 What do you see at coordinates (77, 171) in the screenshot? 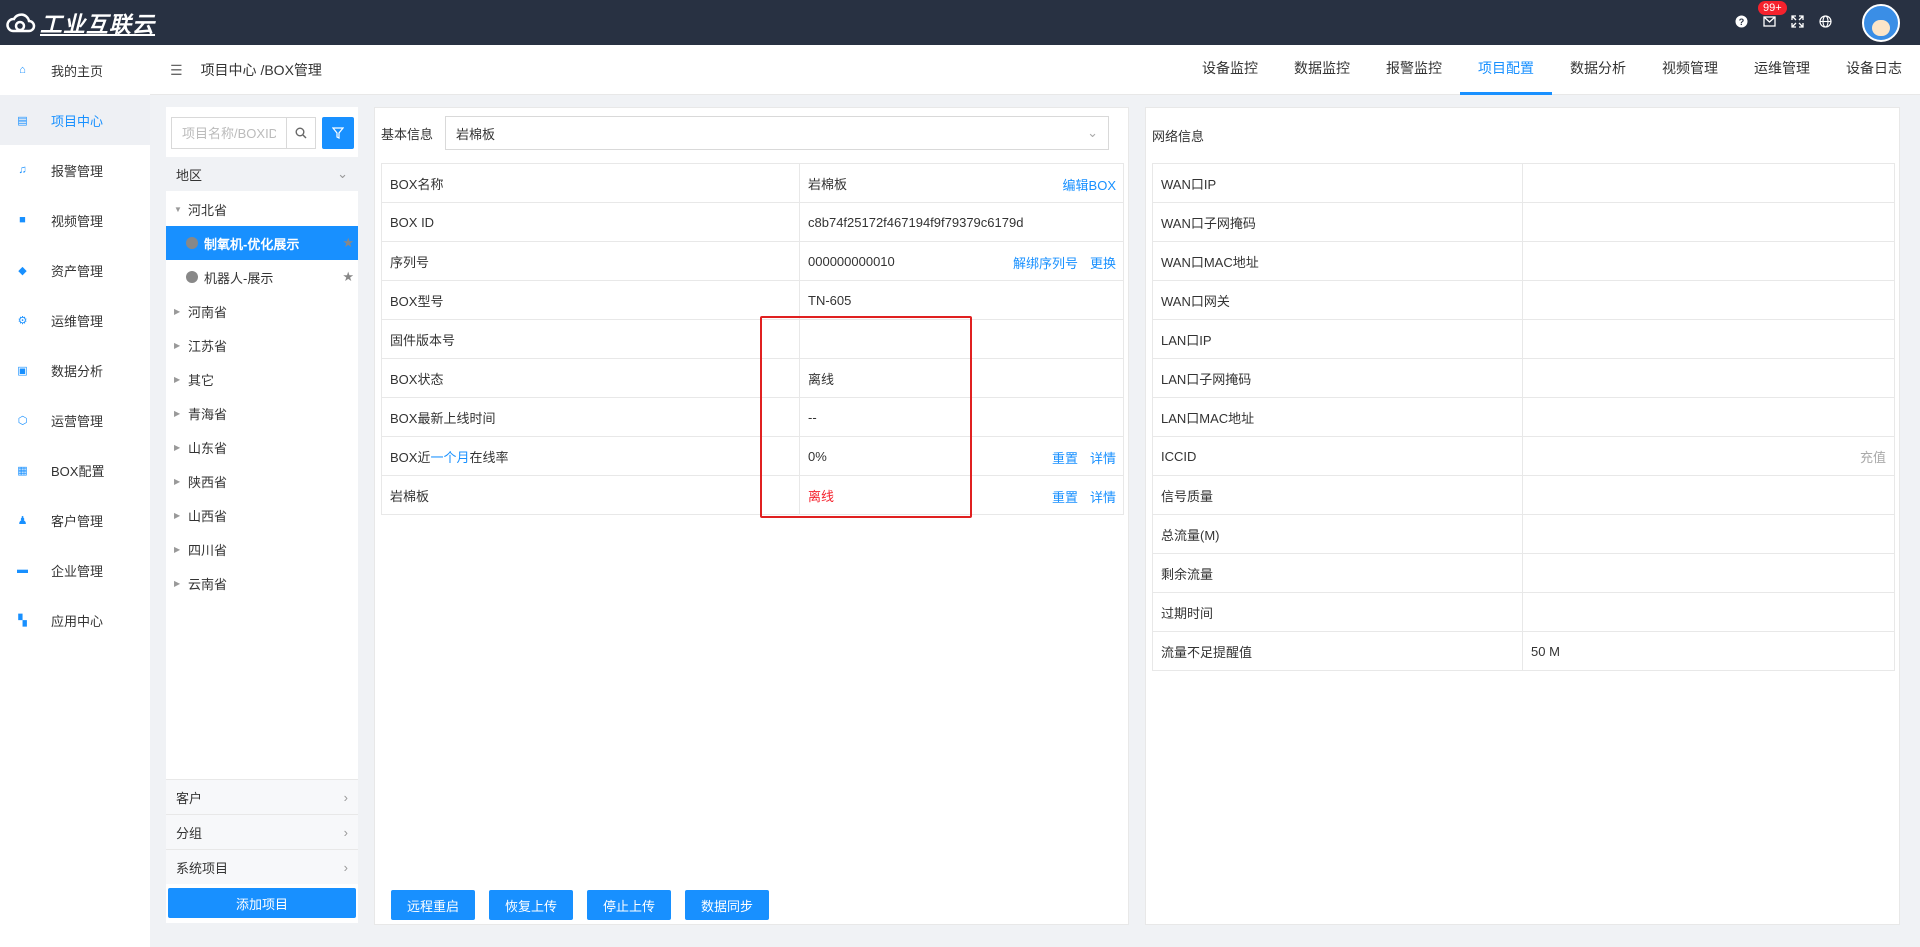
I see `sidebar-item-label: 报警管理` at bounding box center [77, 171].